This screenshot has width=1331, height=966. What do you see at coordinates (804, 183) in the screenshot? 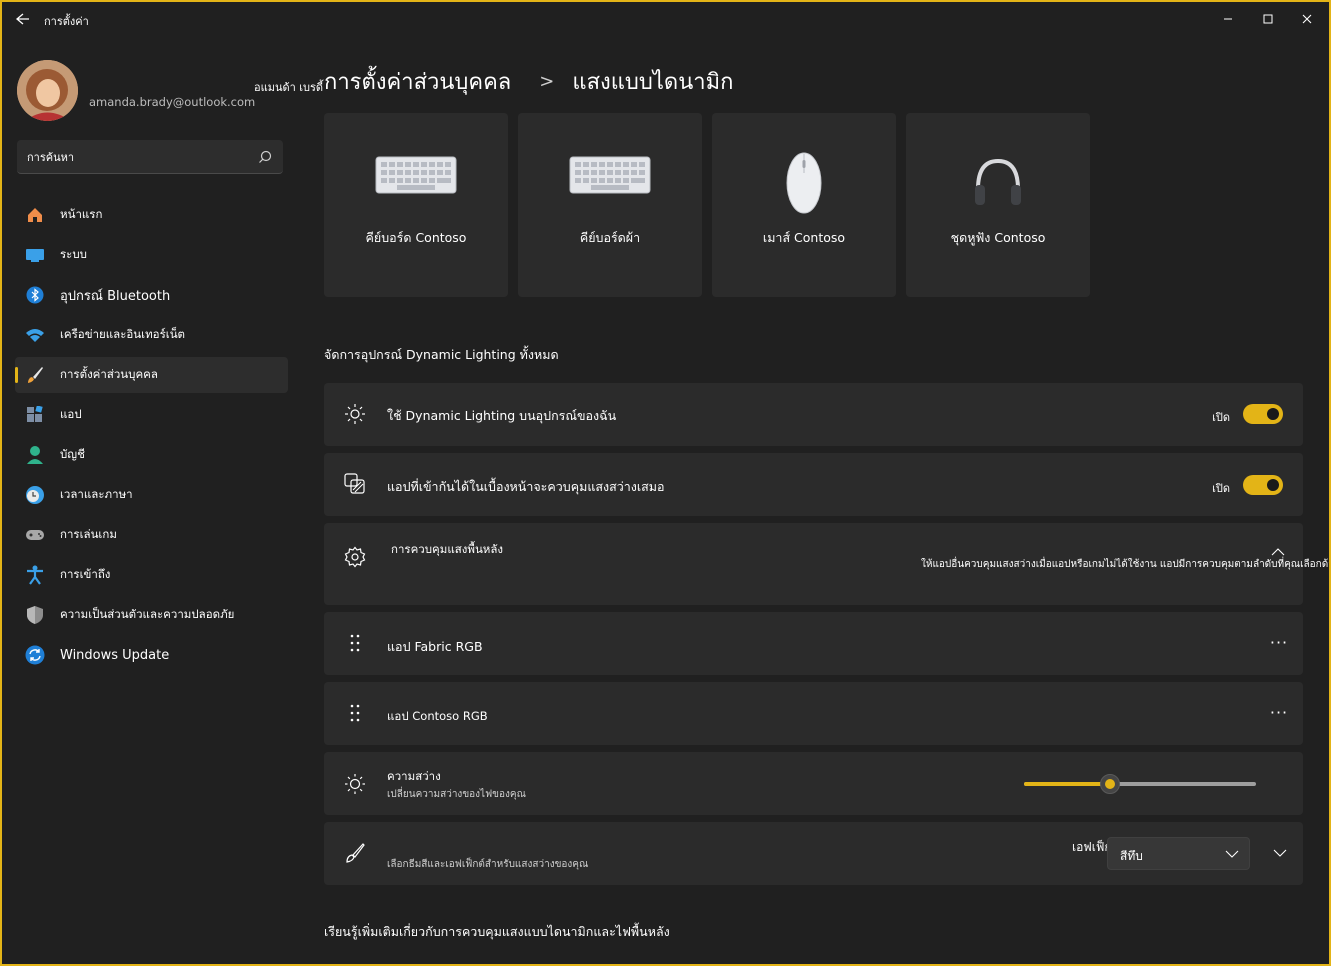
I see `mouse-icon` at bounding box center [804, 183].